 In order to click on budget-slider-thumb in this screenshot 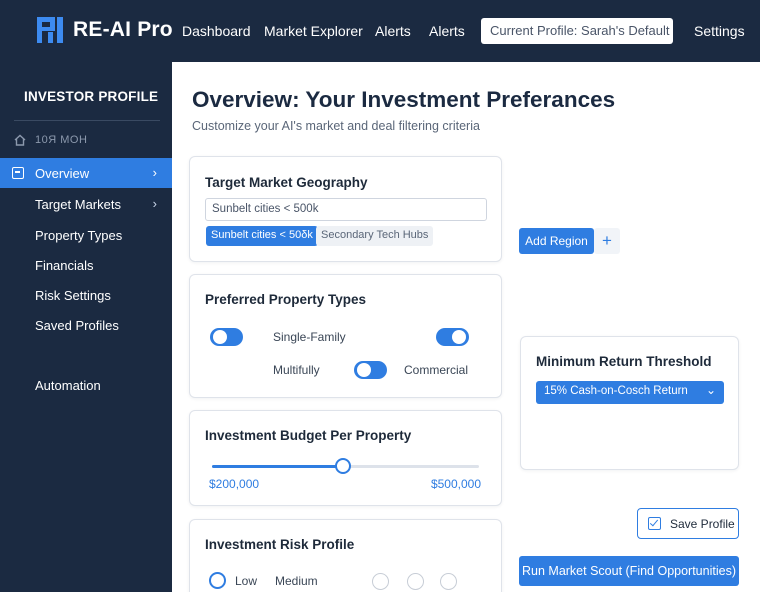, I will do `click(342, 466)`.